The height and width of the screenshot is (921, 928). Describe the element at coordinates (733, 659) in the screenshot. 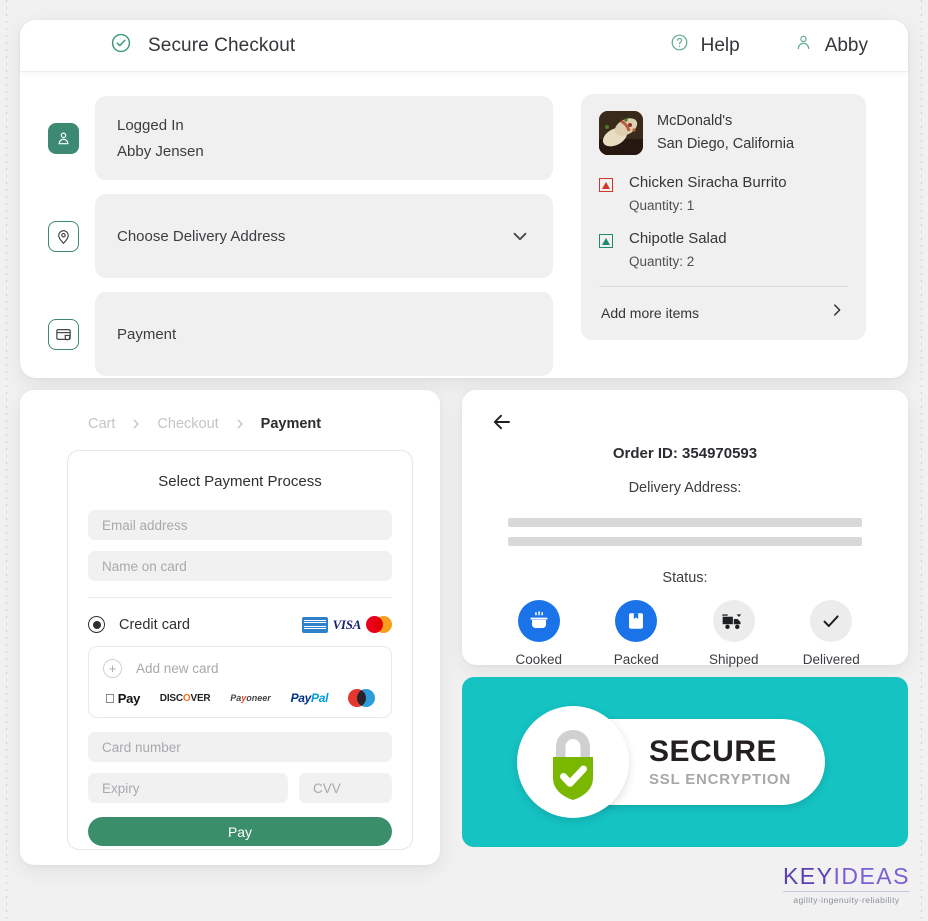

I see `status-step-label: Shipped` at that location.